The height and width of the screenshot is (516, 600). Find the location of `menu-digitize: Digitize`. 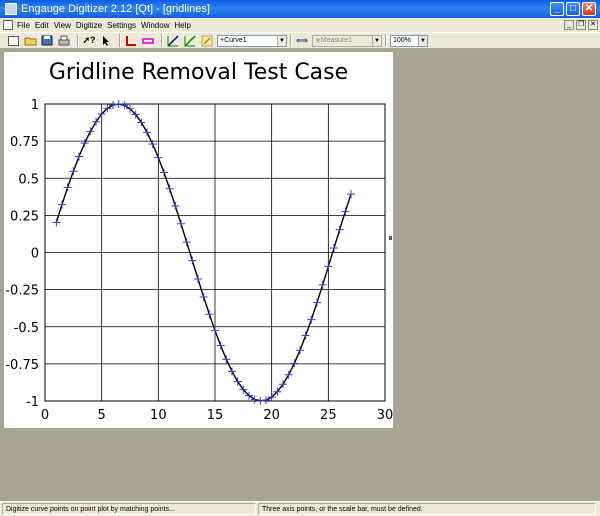

menu-digitize: Digitize is located at coordinates (89, 25).